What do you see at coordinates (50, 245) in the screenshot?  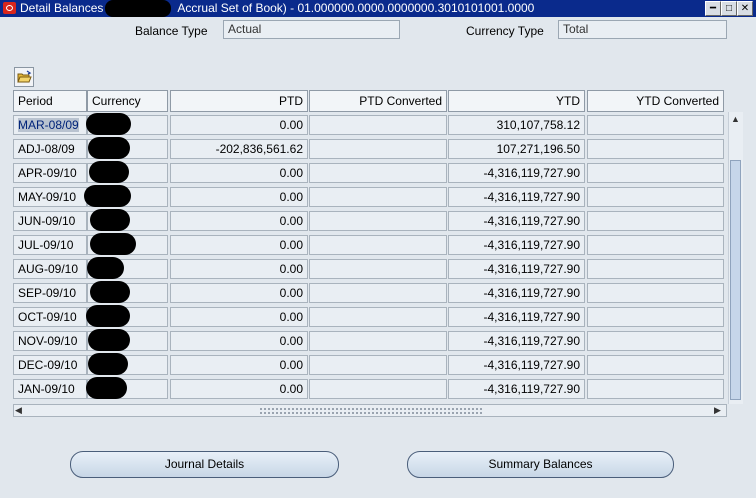 I see `period-cell: JUL-09/10` at bounding box center [50, 245].